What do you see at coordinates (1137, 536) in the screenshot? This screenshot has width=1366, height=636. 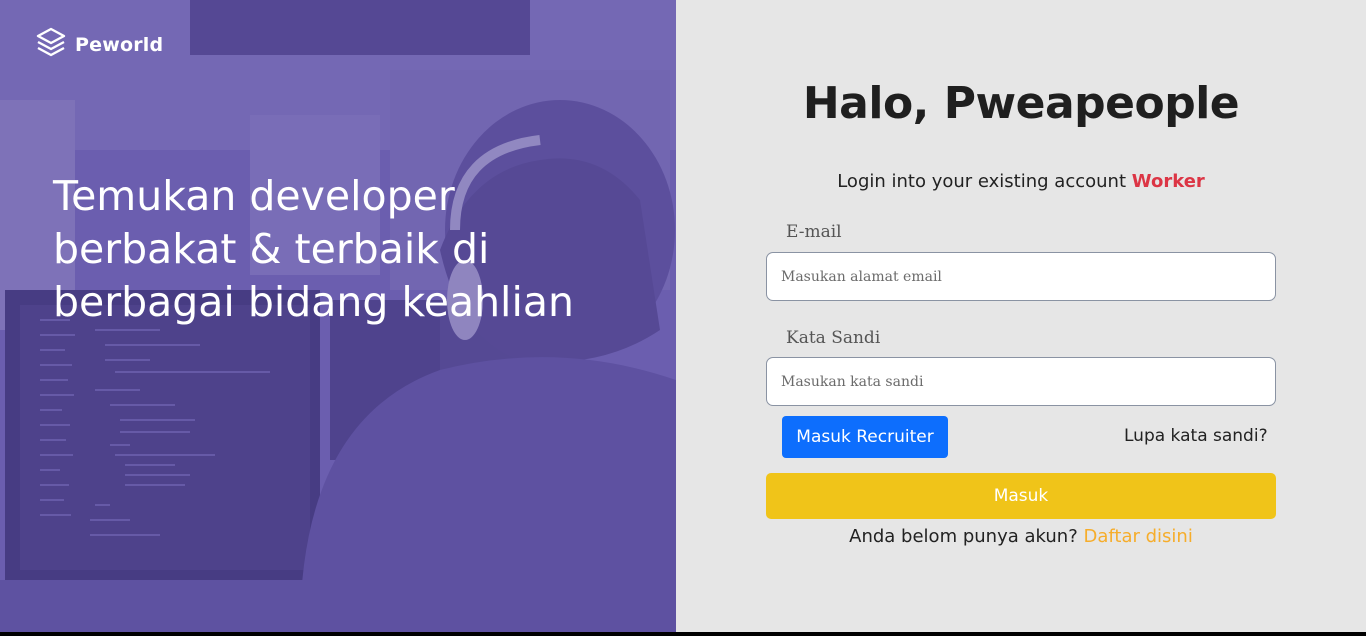 I see `signup-link: Daftar disini` at bounding box center [1137, 536].